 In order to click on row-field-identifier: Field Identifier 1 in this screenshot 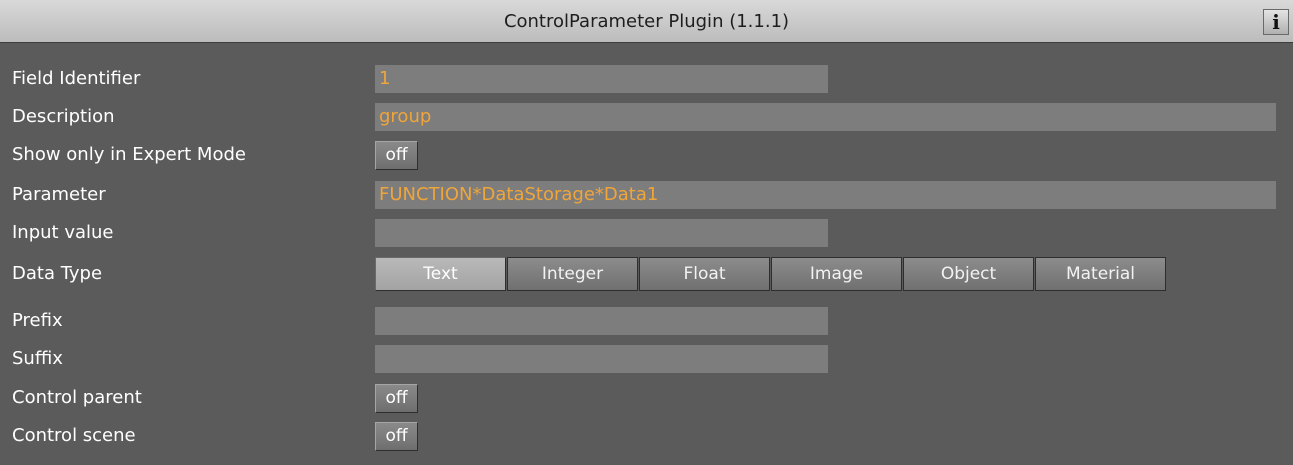, I will do `click(646, 79)`.